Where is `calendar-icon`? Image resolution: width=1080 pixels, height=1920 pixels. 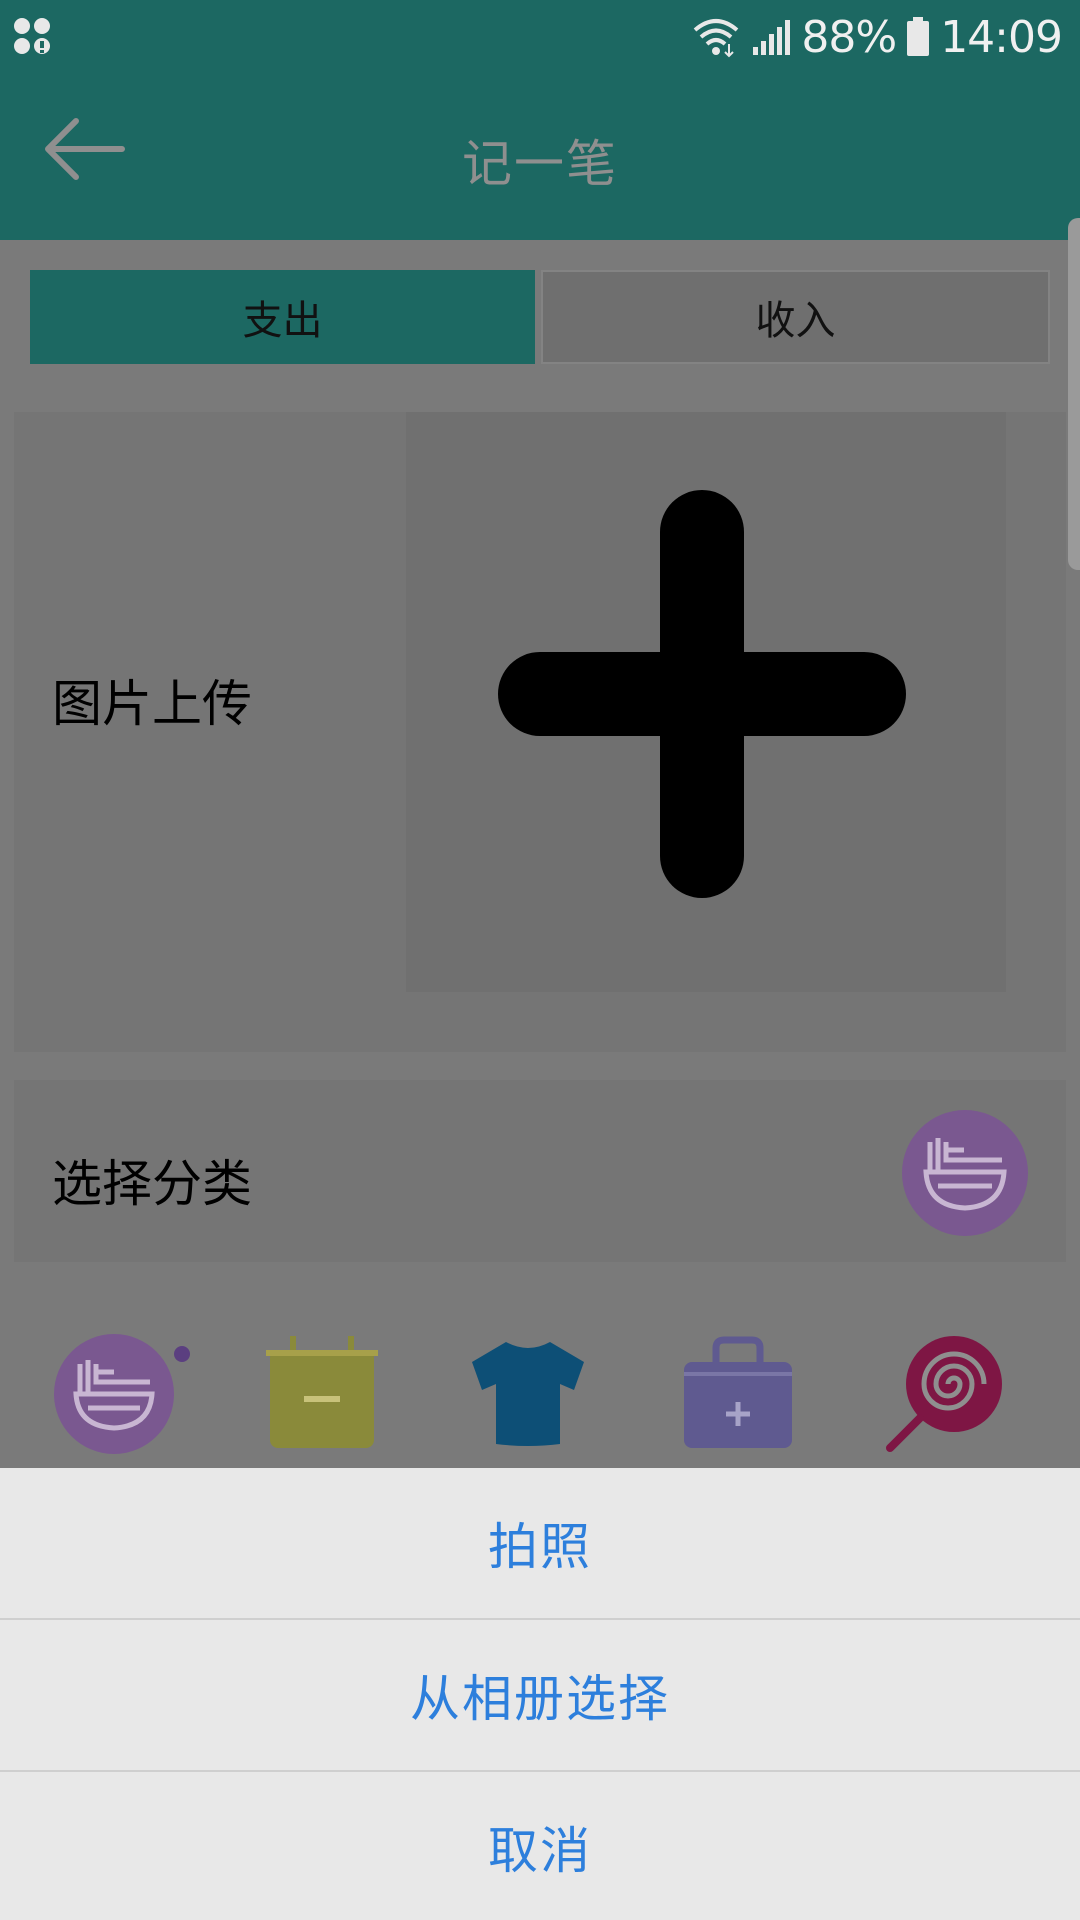 calendar-icon is located at coordinates (322, 1394).